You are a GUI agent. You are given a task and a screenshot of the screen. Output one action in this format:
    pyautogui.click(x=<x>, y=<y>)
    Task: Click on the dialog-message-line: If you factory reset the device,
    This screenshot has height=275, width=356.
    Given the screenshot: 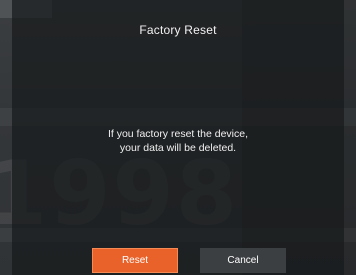 What is the action you would take?
    pyautogui.click(x=178, y=134)
    